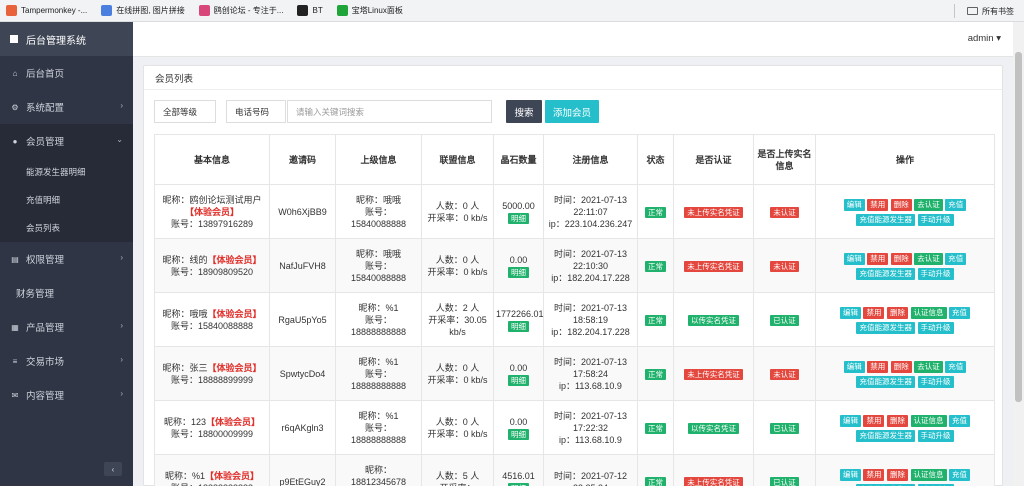  Describe the element at coordinates (518, 159) in the screenshot. I see `column-header: 晶石数量` at that location.